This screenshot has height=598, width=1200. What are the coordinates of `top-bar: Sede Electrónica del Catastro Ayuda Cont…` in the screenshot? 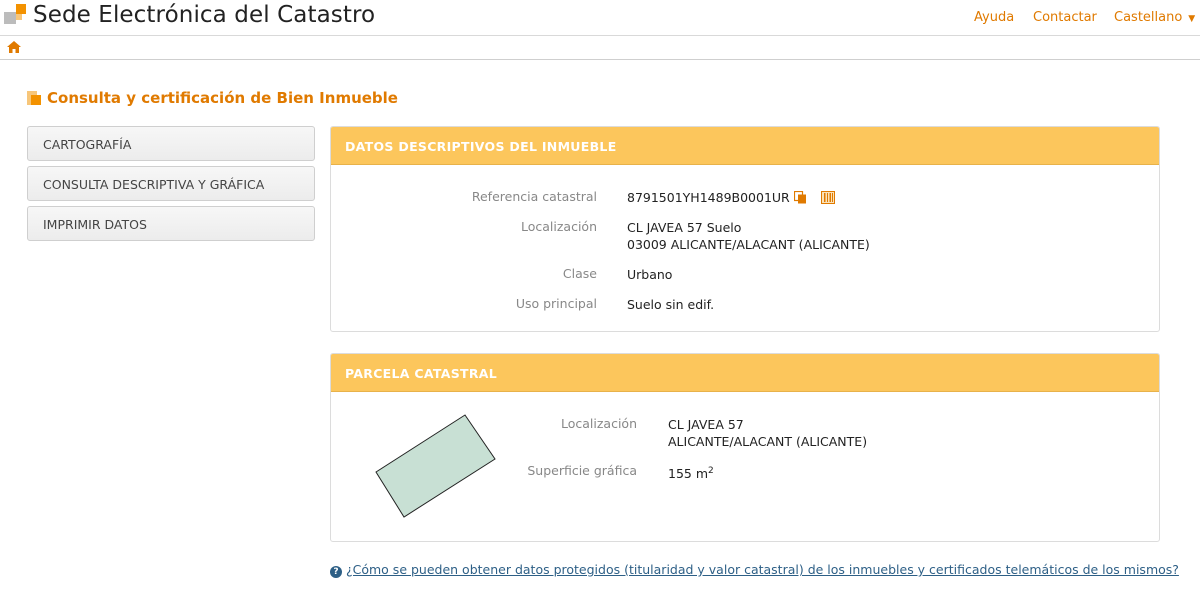 It's located at (600, 18).